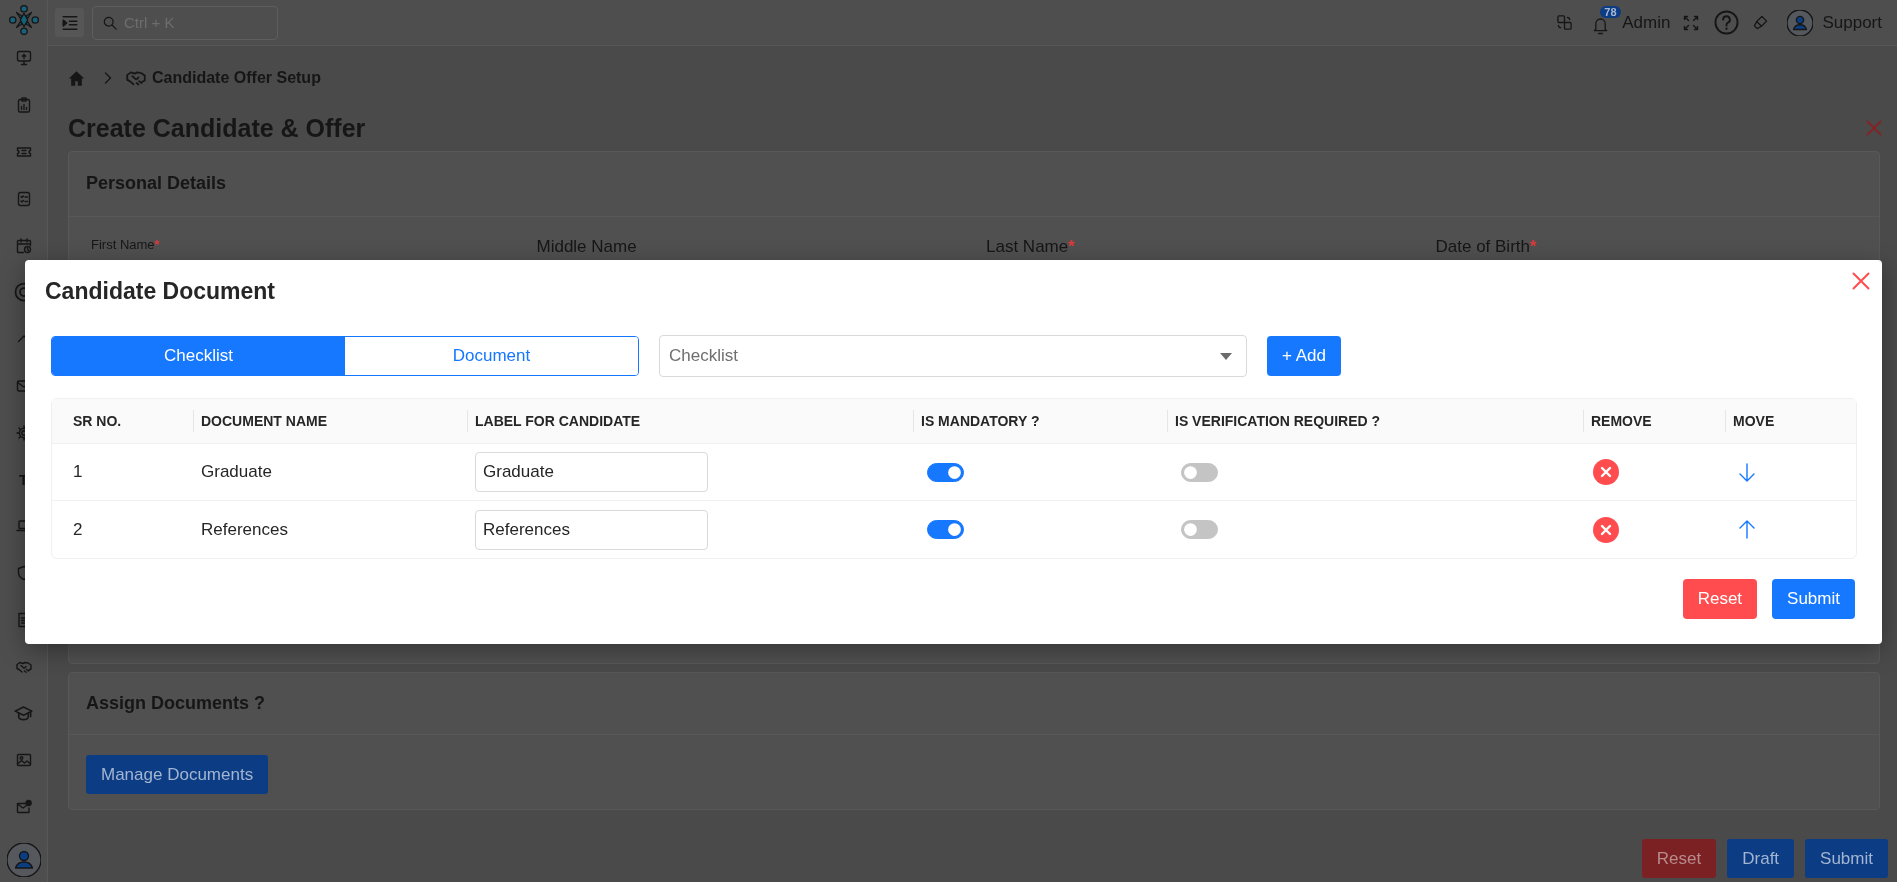  I want to click on column-header: IS VERIFICATION REQUIRED ?, so click(1375, 421).